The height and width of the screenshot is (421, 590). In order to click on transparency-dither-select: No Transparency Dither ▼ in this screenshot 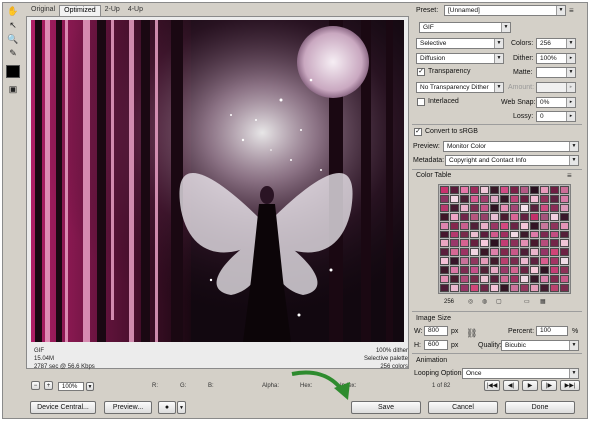, I will do `click(460, 87)`.